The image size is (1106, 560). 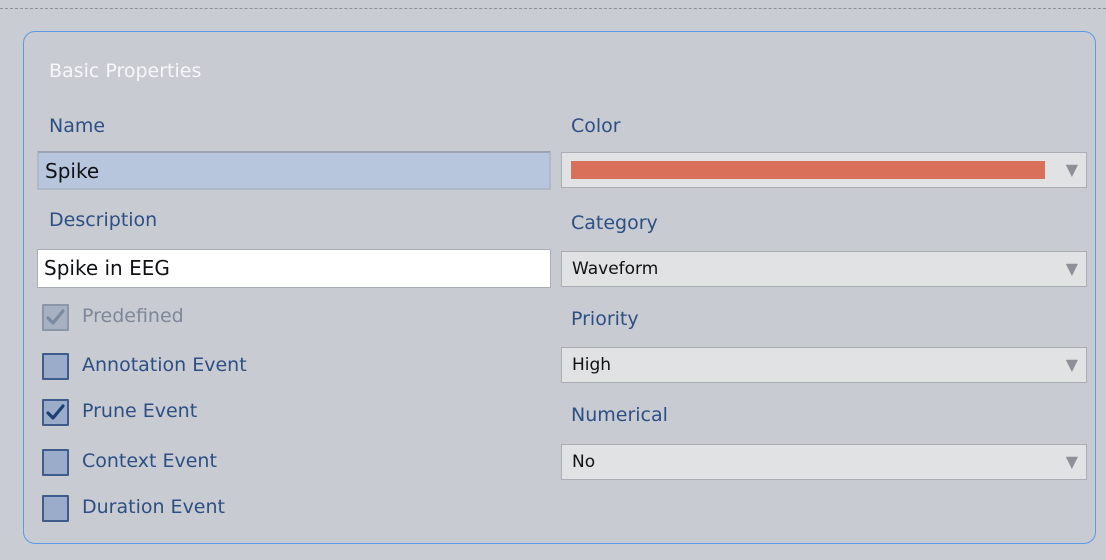 I want to click on category-value: Waveform, so click(x=615, y=269).